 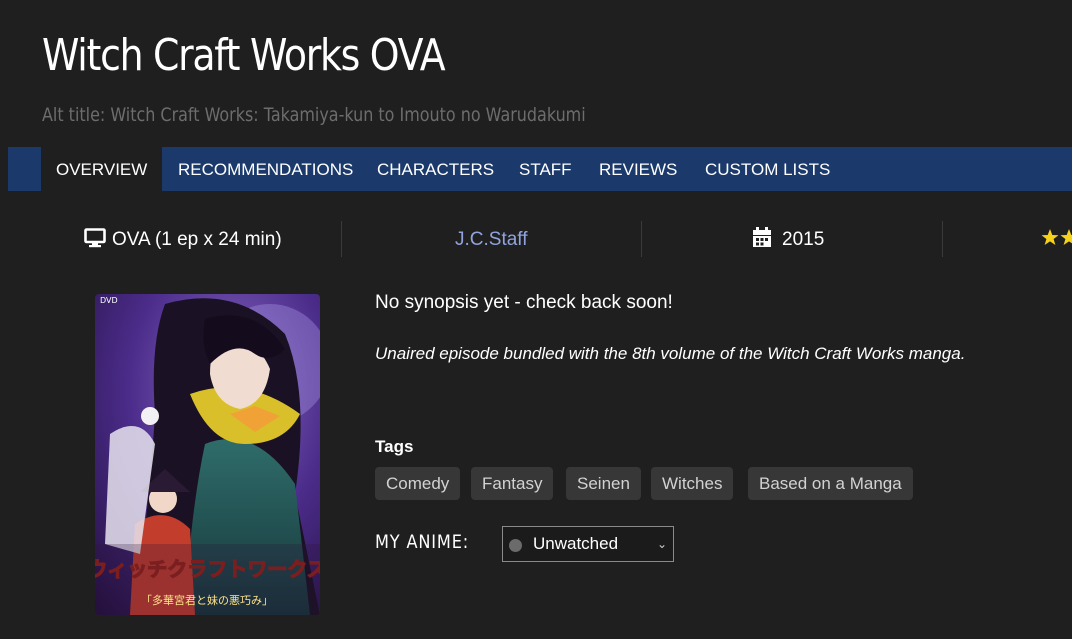 What do you see at coordinates (95, 238) in the screenshot?
I see `monitor-icon` at bounding box center [95, 238].